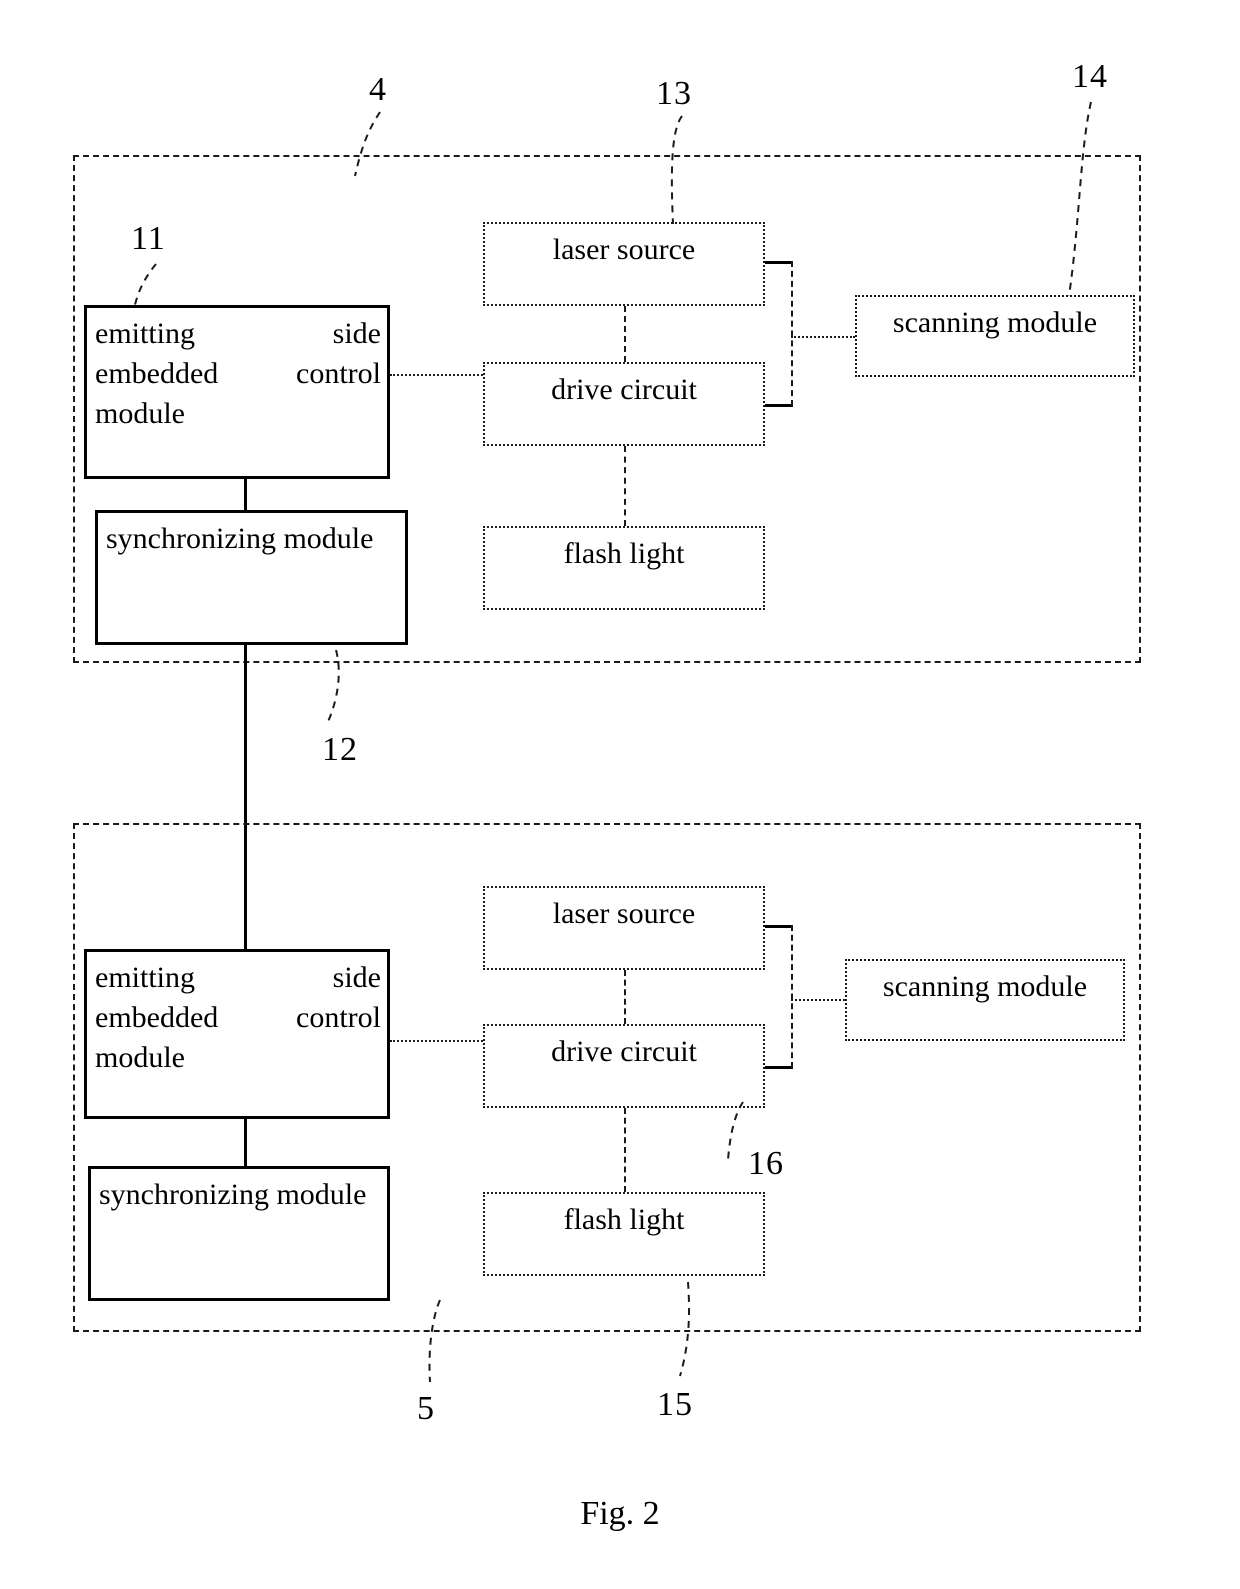 This screenshot has width=1240, height=1589. I want to click on upper-control-module-block: emitting side embedded control module, so click(237, 392).